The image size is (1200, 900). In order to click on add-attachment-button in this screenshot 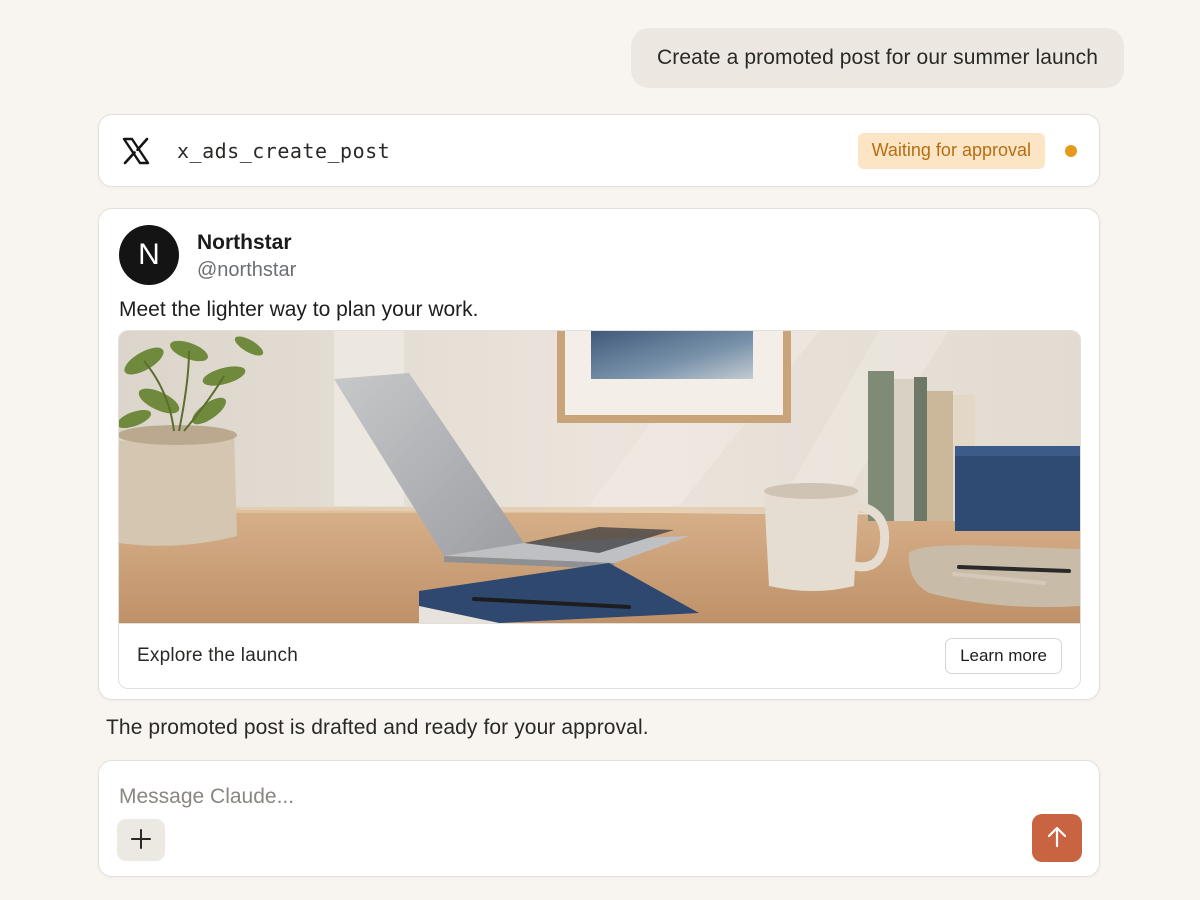, I will do `click(141, 840)`.